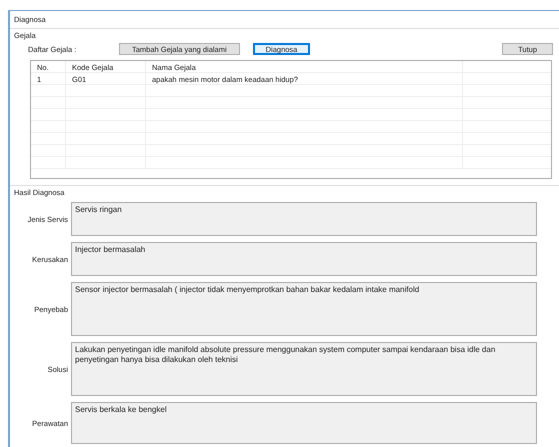 The width and height of the screenshot is (559, 447). I want to click on result-field: Sensor injector bermasalah ( injector tidak menyemprotkan bahan bakar kedalam intake manifold, so click(304, 309).